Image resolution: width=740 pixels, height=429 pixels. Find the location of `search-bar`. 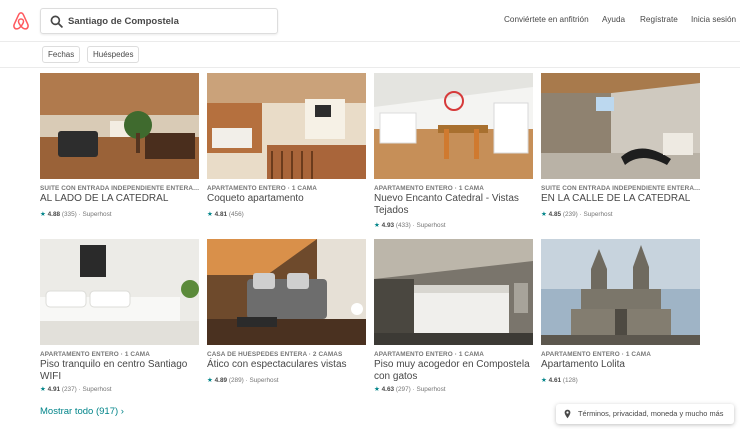

search-bar is located at coordinates (159, 21).